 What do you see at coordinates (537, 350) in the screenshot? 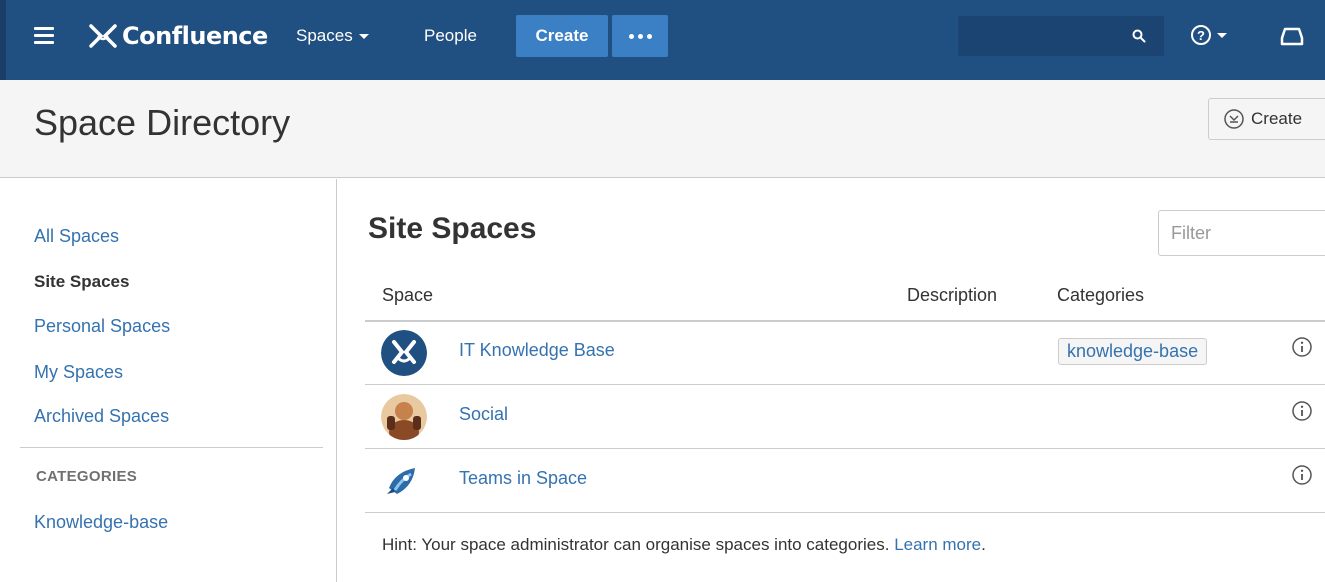
I see `space-link-it-knowledge-base: IT Knowledge Base` at bounding box center [537, 350].